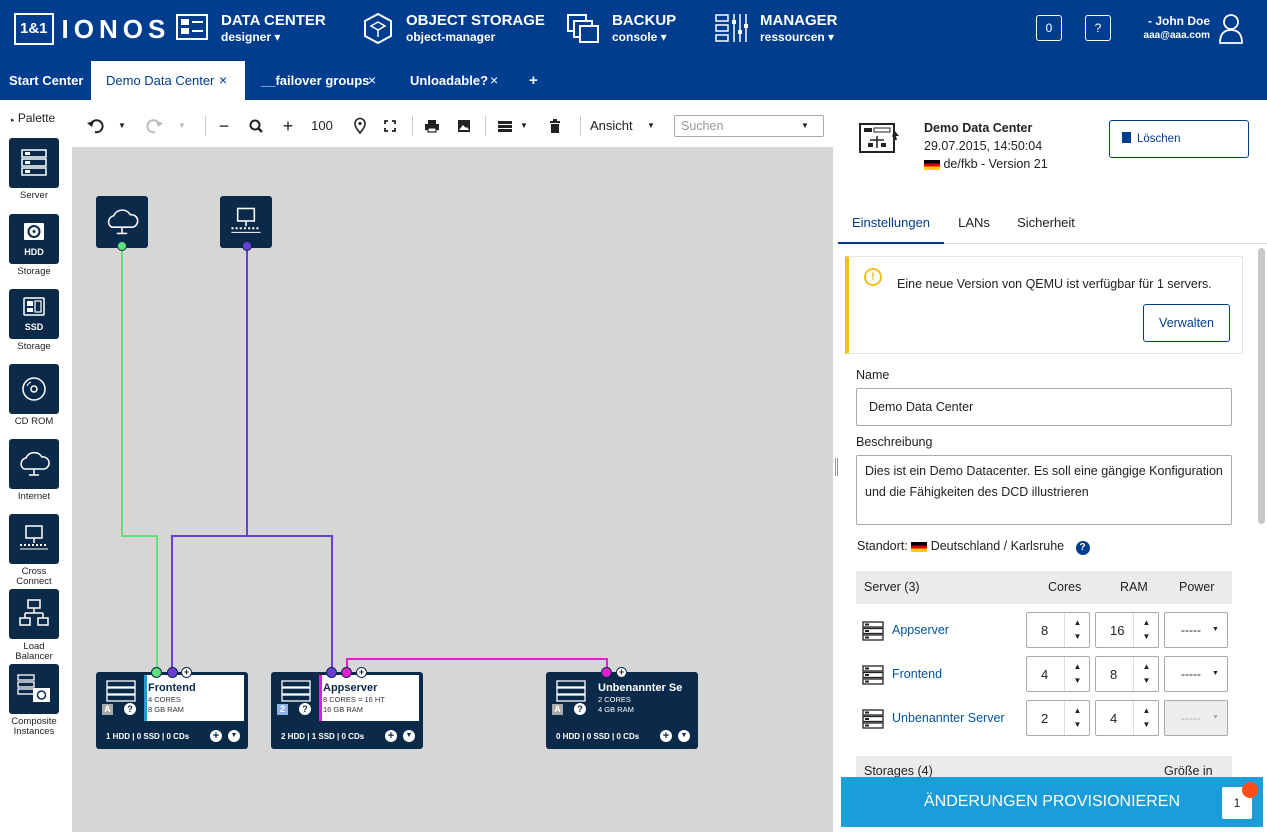 The width and height of the screenshot is (1267, 832). What do you see at coordinates (1046, 223) in the screenshot?
I see `tab-sicherheit: Sicherheit` at bounding box center [1046, 223].